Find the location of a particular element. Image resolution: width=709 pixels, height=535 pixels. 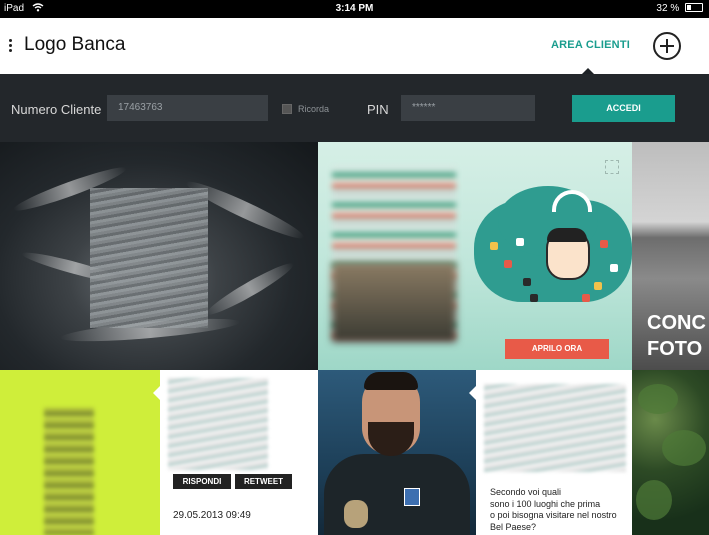

lime-image-tile is located at coordinates (80, 452).